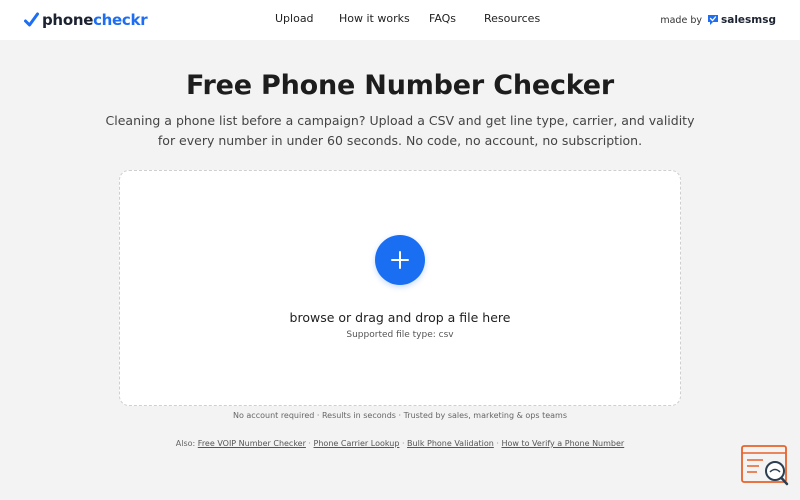  What do you see at coordinates (512, 18) in the screenshot?
I see `nav-resources: Resources` at bounding box center [512, 18].